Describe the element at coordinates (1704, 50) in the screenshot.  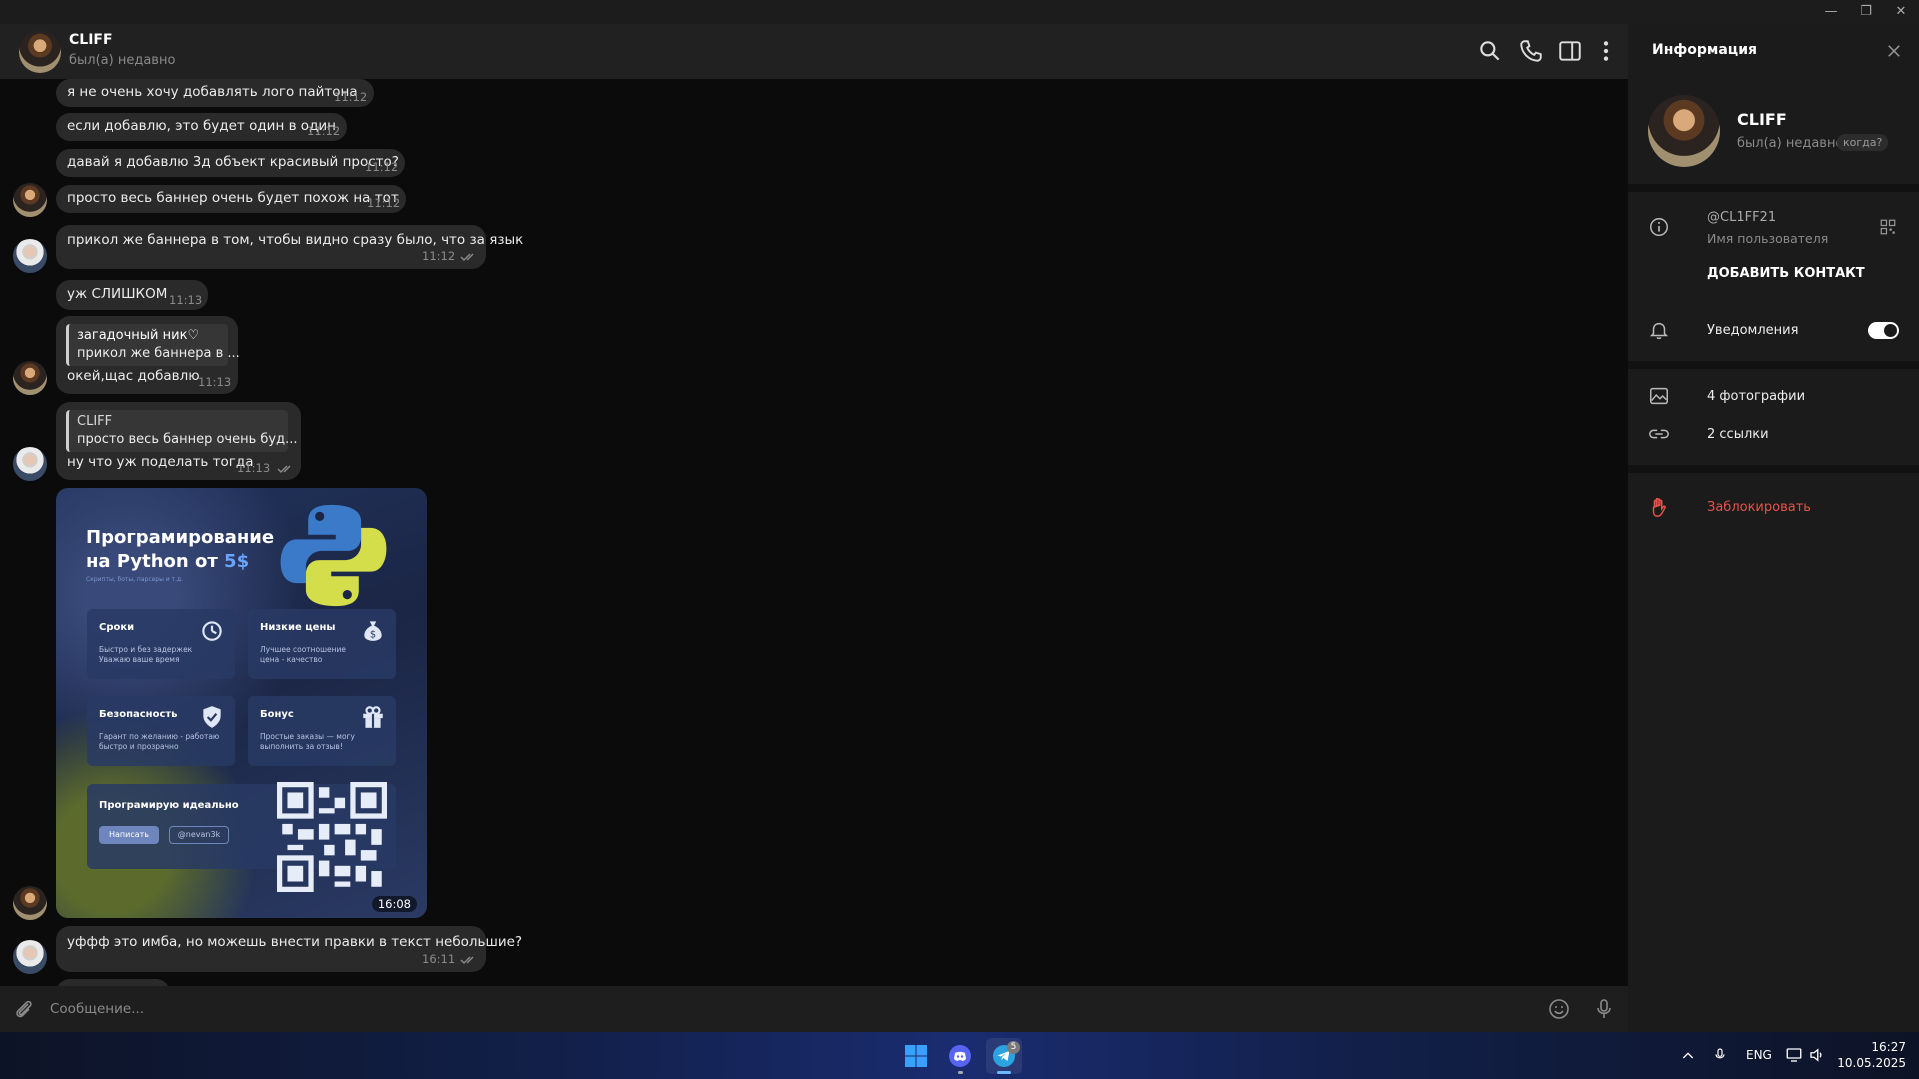
I see `info-panel-title: Информация` at that location.